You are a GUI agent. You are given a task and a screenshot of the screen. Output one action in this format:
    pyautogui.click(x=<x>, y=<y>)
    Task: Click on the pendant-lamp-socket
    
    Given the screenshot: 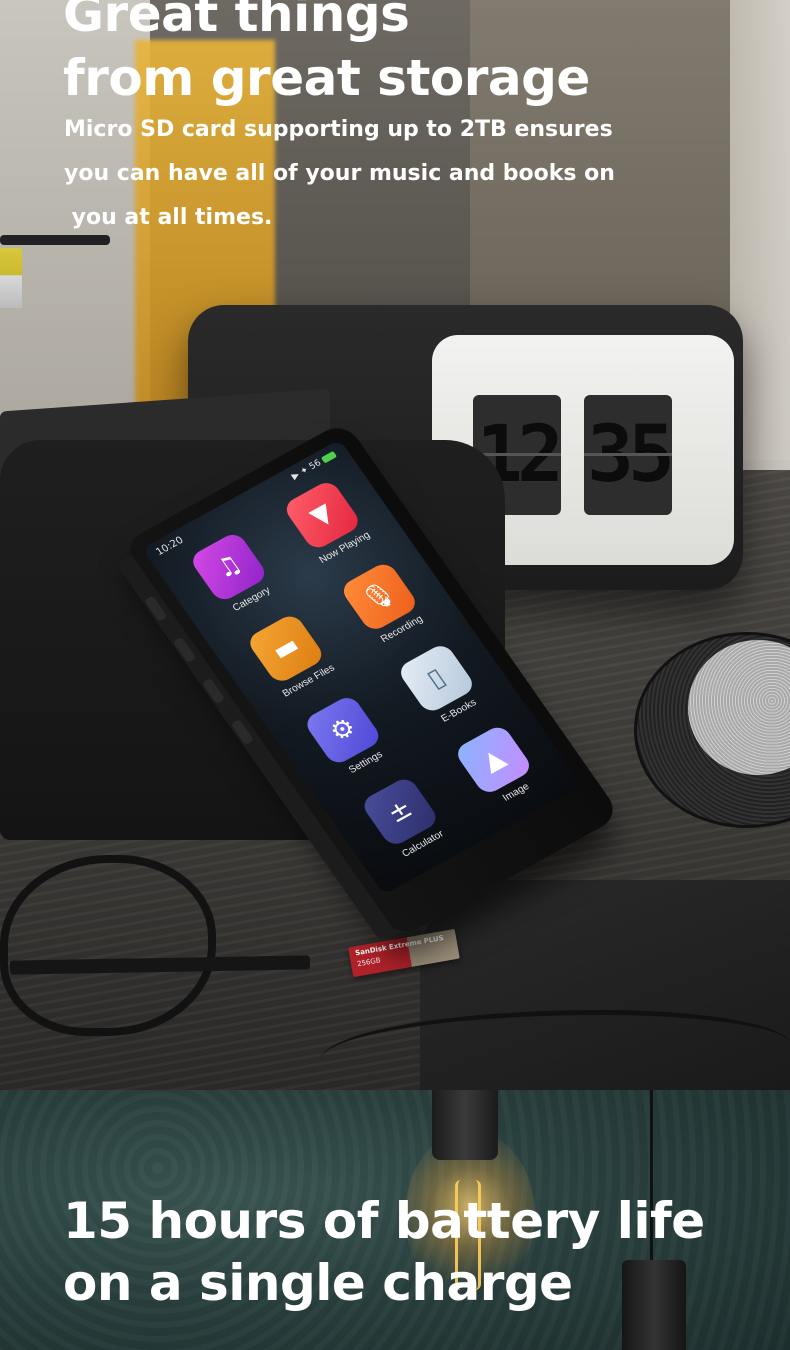 What is the action you would take?
    pyautogui.click(x=465, y=1125)
    